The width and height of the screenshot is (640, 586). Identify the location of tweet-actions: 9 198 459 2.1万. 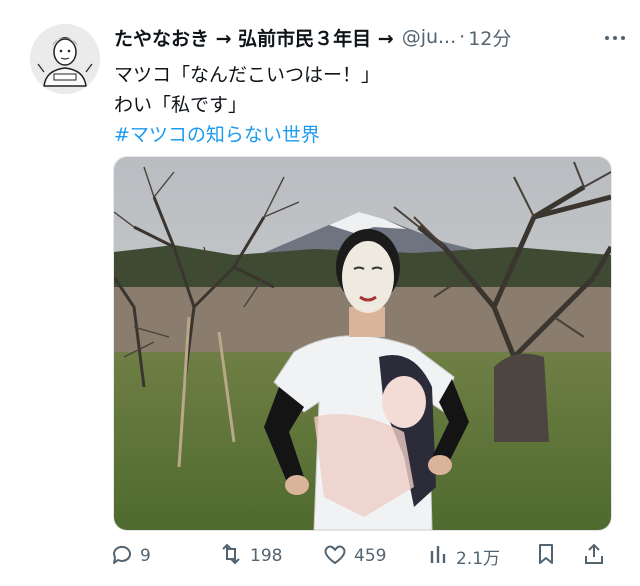
(370, 556).